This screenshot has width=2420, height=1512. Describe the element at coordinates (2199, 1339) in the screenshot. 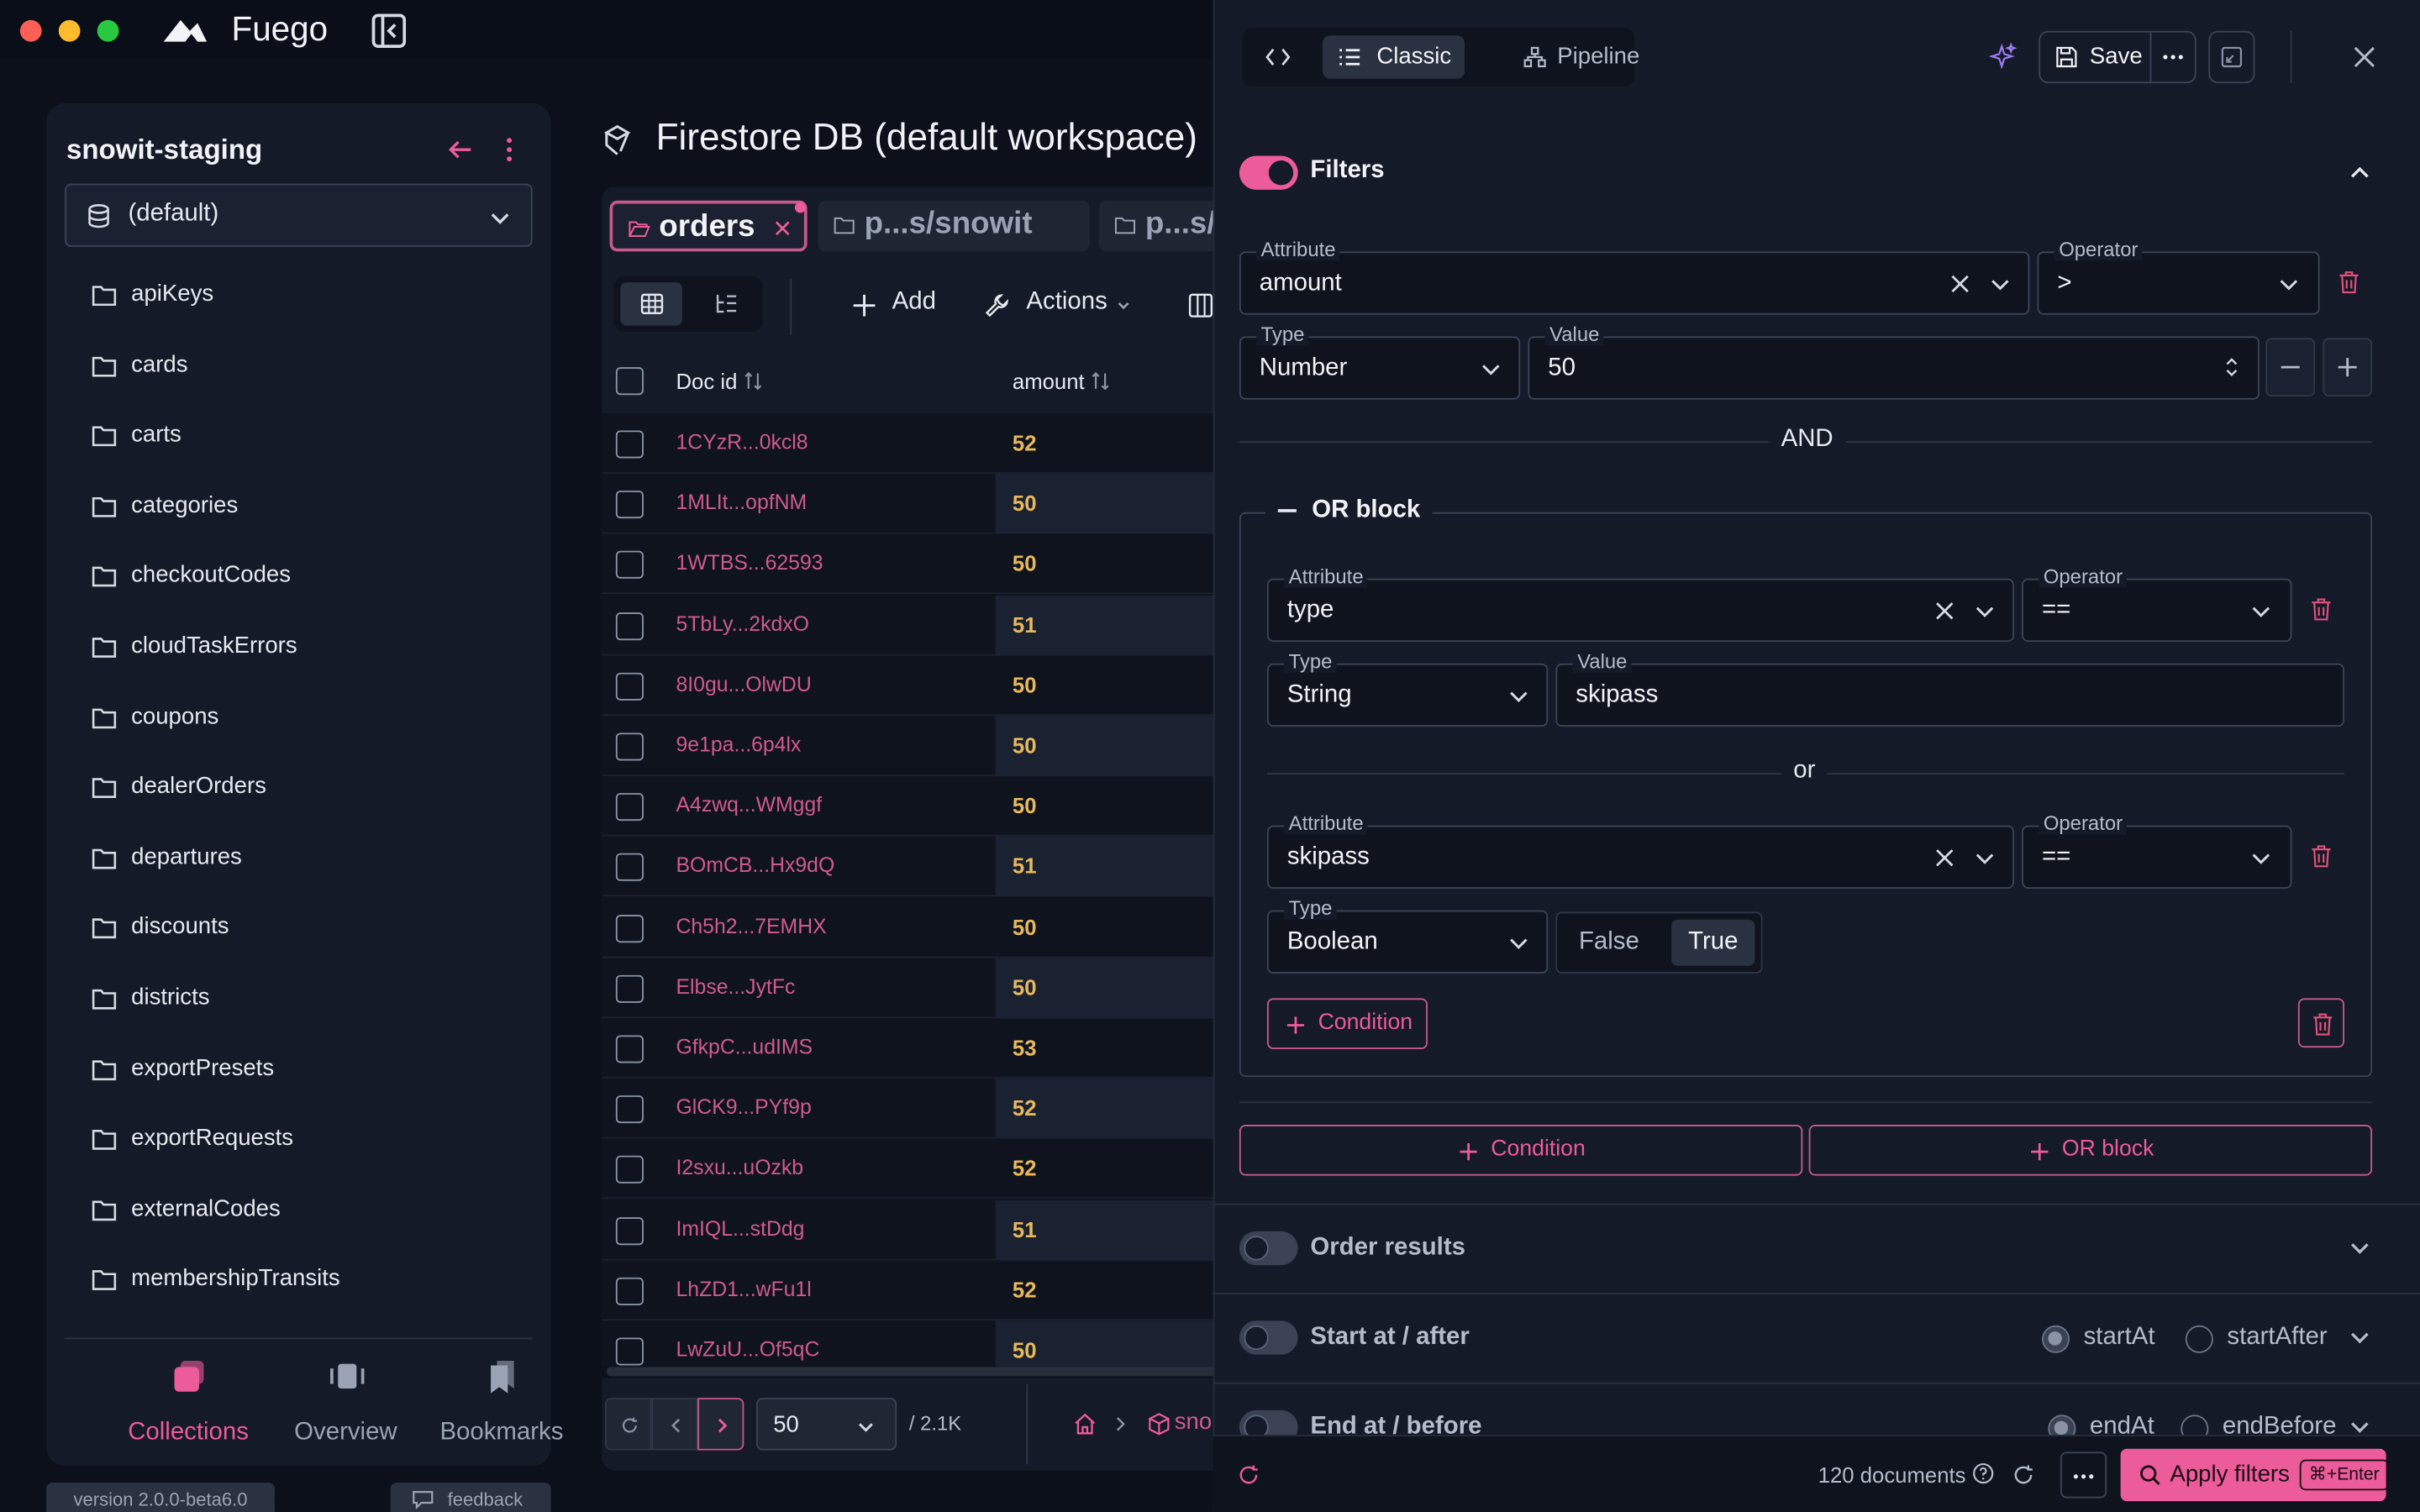

I see `start-after-radio` at that location.